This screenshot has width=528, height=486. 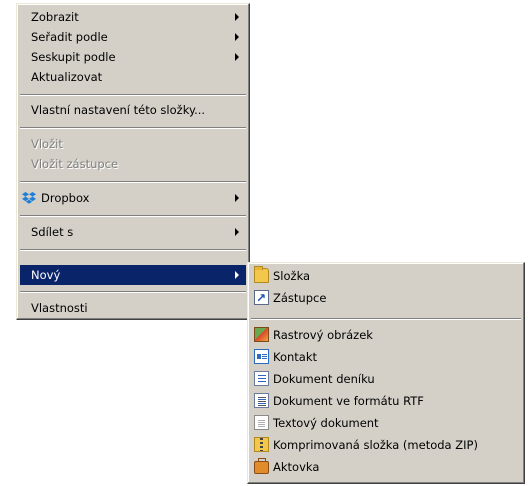 What do you see at coordinates (386, 423) in the screenshot?
I see `submenu-item-text-document: Textový dokument` at bounding box center [386, 423].